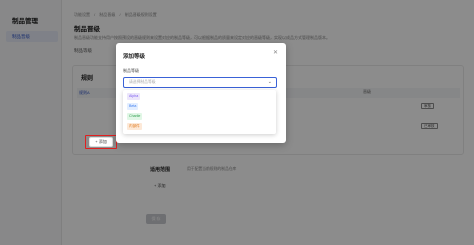  Describe the element at coordinates (275, 52) in the screenshot. I see `close-icon: ✕` at that location.